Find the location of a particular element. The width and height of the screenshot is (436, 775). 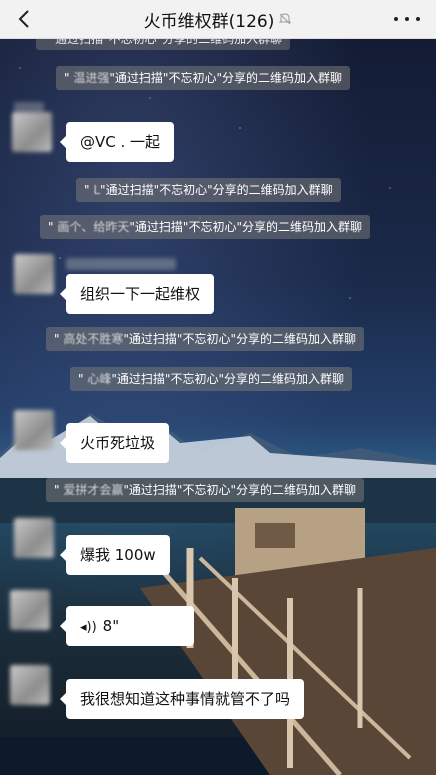

chat-header: 火币维权群(126) is located at coordinates (218, 19).